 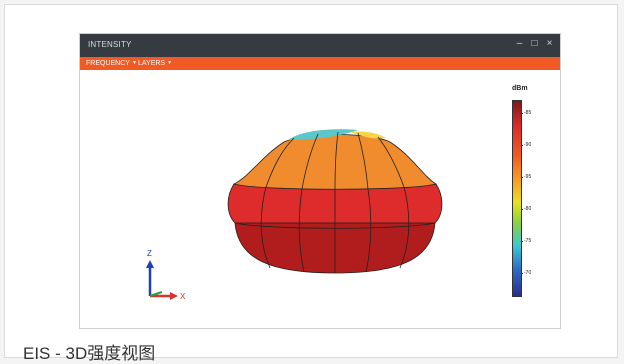 I want to click on legend-tick: -85, so click(x=526, y=113).